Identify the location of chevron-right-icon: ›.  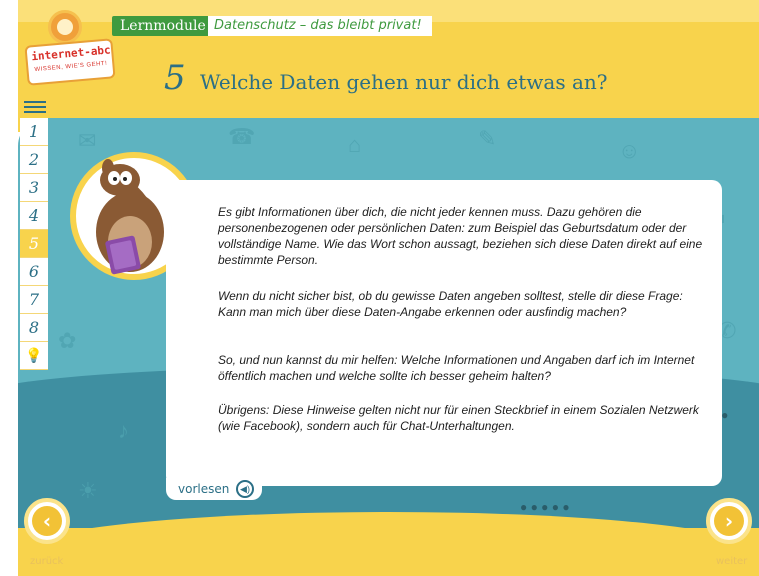
(729, 521).